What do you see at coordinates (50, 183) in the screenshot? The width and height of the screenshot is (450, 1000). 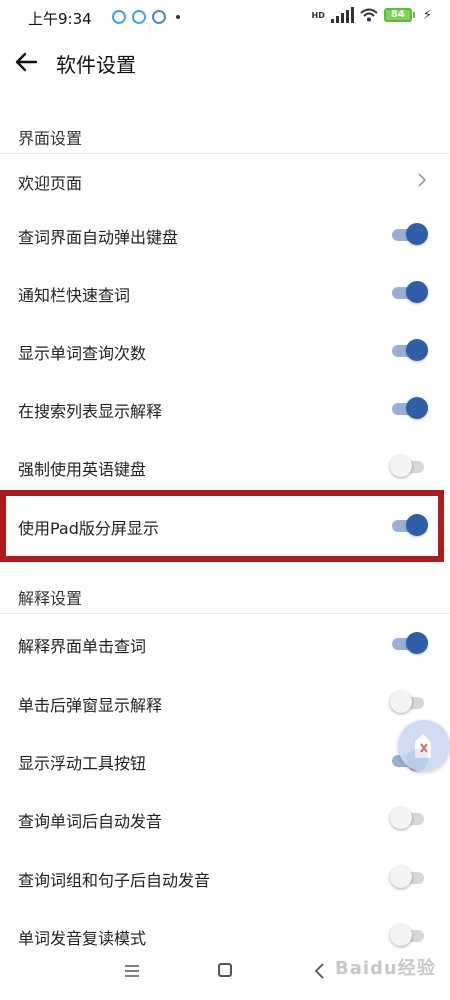 I see `setting-label: 欢迎页面` at bounding box center [50, 183].